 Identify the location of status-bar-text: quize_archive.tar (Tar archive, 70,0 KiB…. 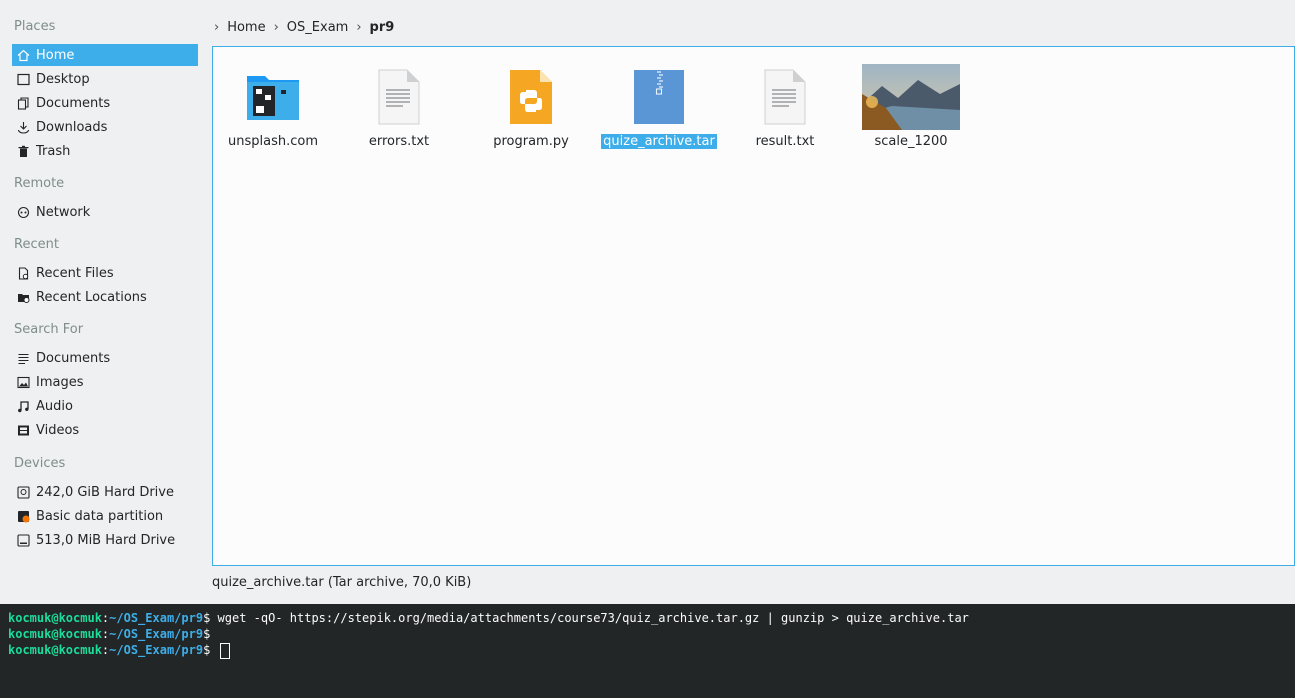
(342, 582).